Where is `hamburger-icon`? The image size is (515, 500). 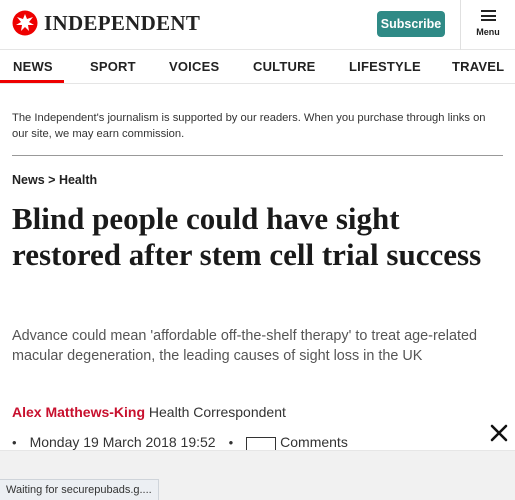
hamburger-icon is located at coordinates (488, 15).